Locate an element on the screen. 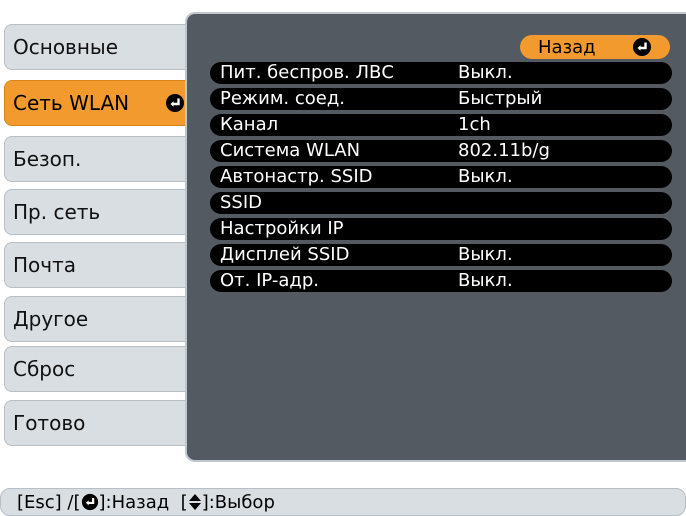 The image size is (686, 516). menu-row-wlan-system: Система WLAN 802.11b/g is located at coordinates (441, 151).